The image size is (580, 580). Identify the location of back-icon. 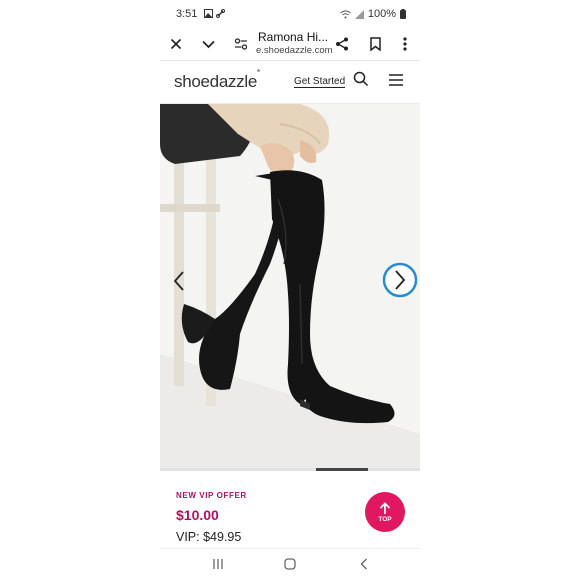
(364, 566).